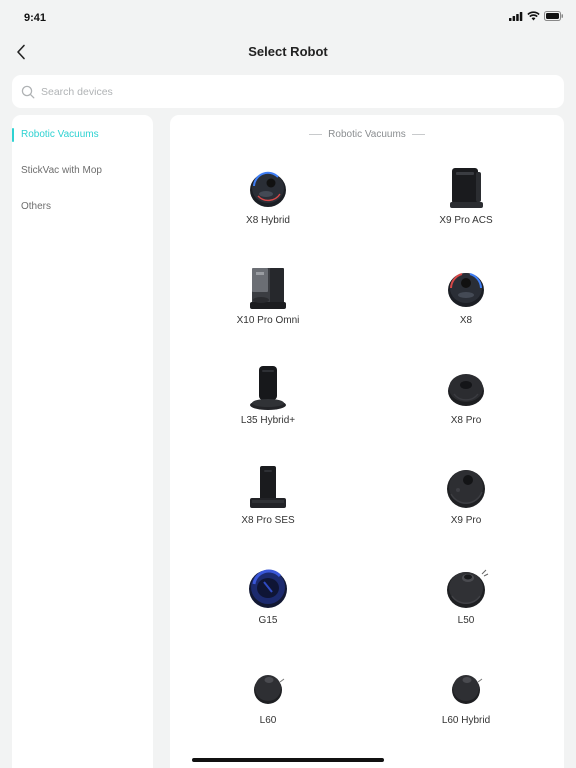 The width and height of the screenshot is (576, 768). Describe the element at coordinates (268, 620) in the screenshot. I see `device-name: G15` at that location.